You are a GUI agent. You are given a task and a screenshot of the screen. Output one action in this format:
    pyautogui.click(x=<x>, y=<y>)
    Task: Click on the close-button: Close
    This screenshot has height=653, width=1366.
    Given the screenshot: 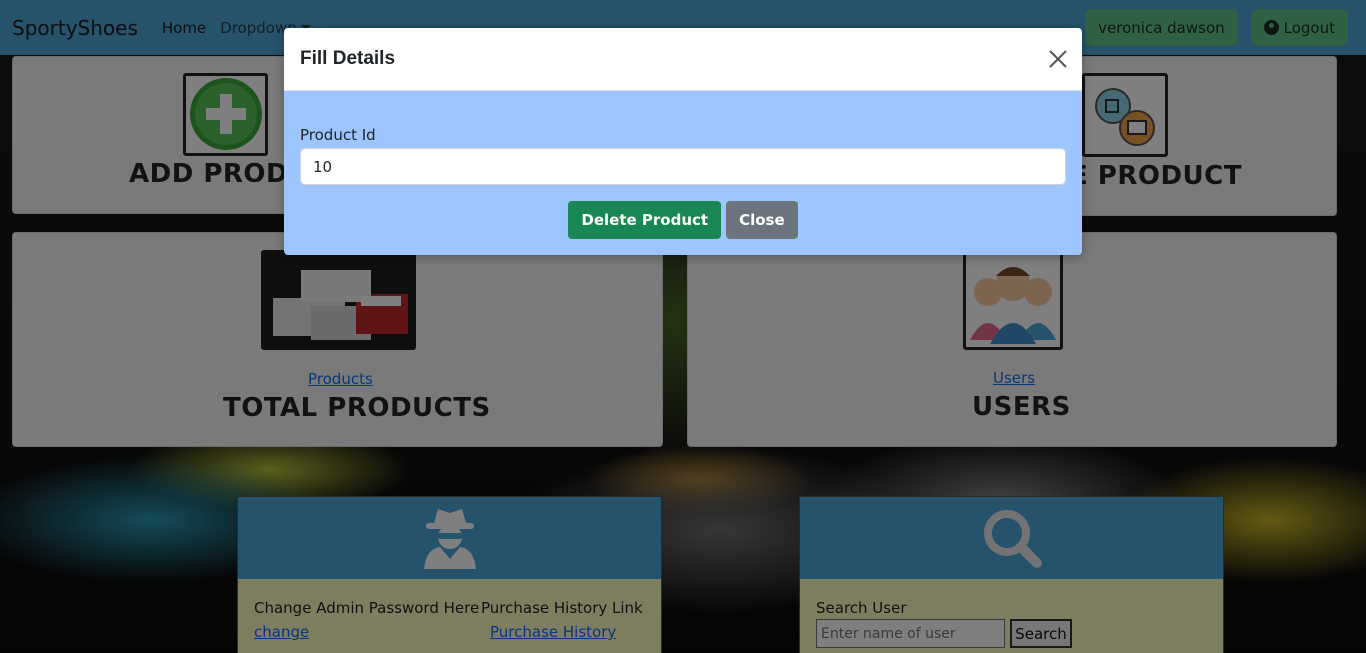 What is the action you would take?
    pyautogui.click(x=762, y=220)
    